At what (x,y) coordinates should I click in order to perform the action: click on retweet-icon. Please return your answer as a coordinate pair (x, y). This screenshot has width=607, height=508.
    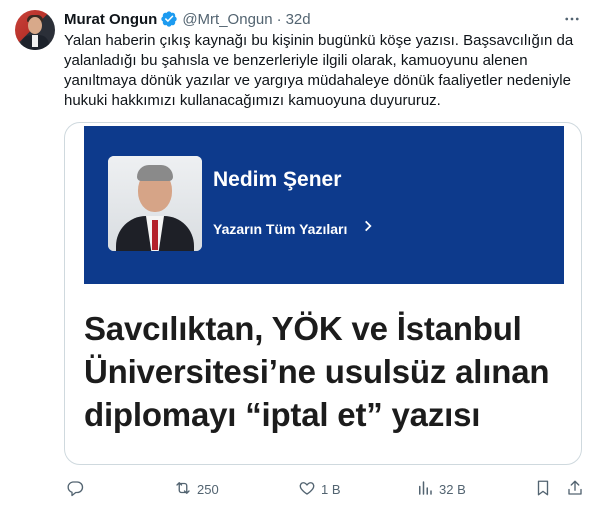
    Looking at the image, I should click on (183, 489).